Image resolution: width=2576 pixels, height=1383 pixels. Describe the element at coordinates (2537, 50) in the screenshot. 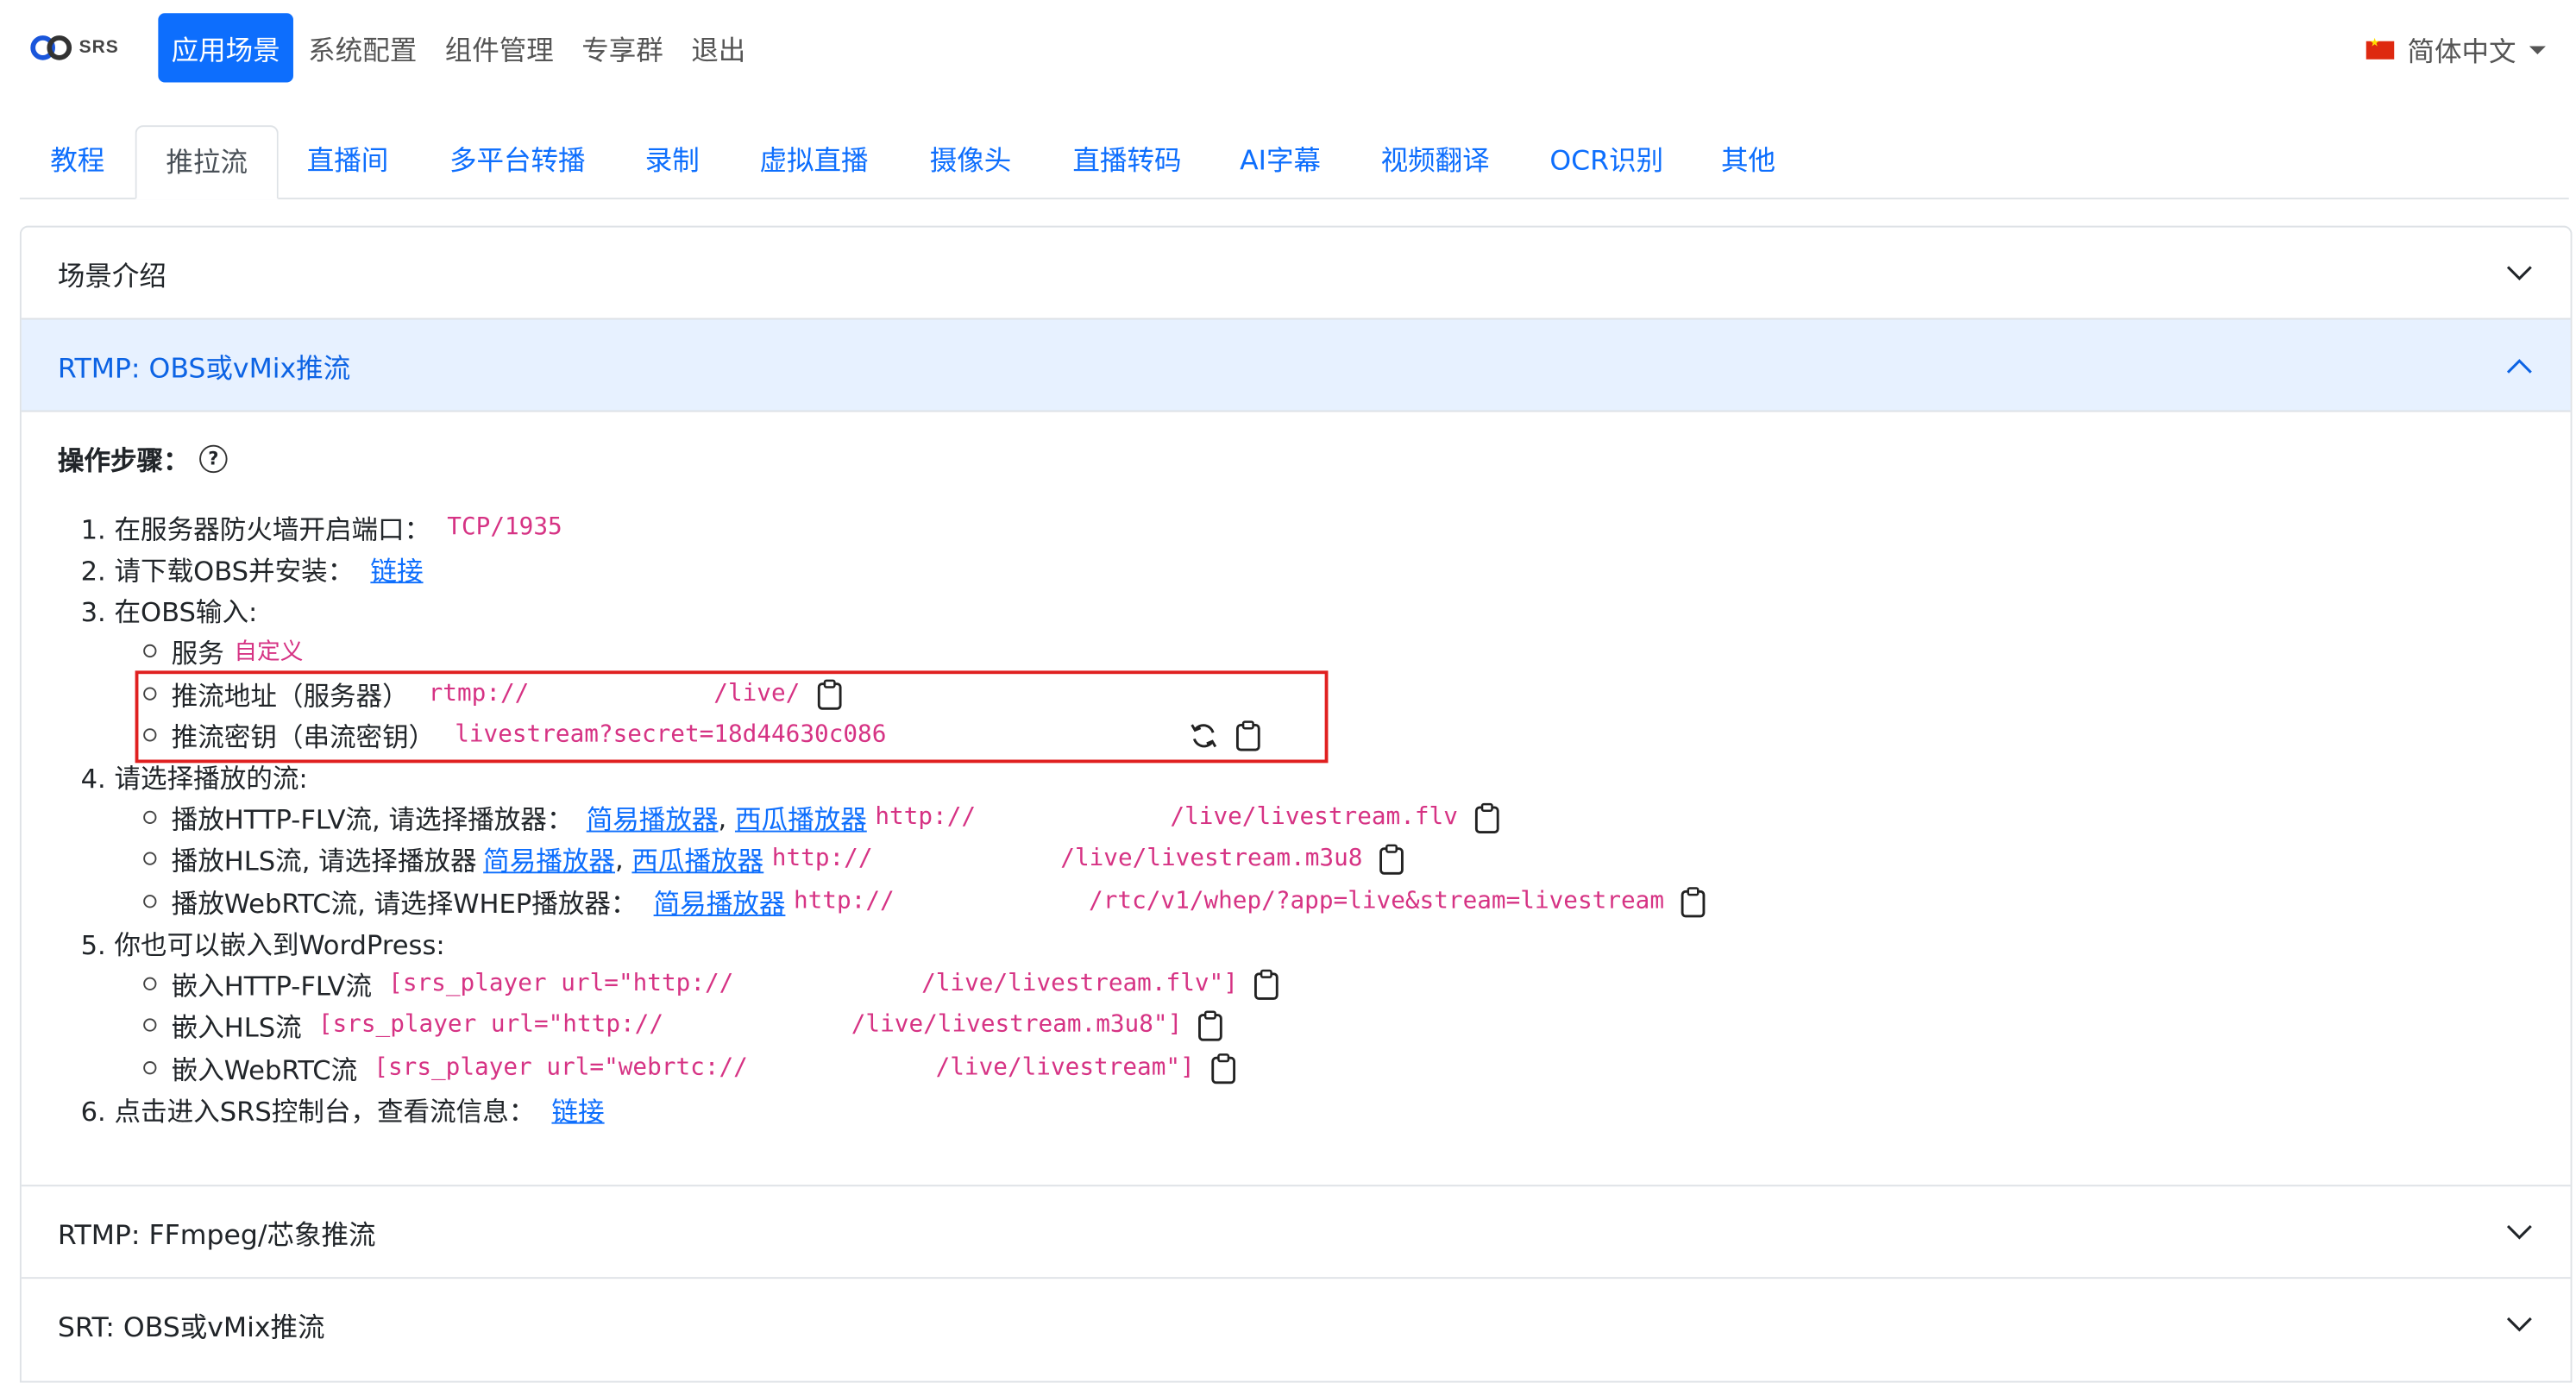

I see `caret-down-icon` at that location.